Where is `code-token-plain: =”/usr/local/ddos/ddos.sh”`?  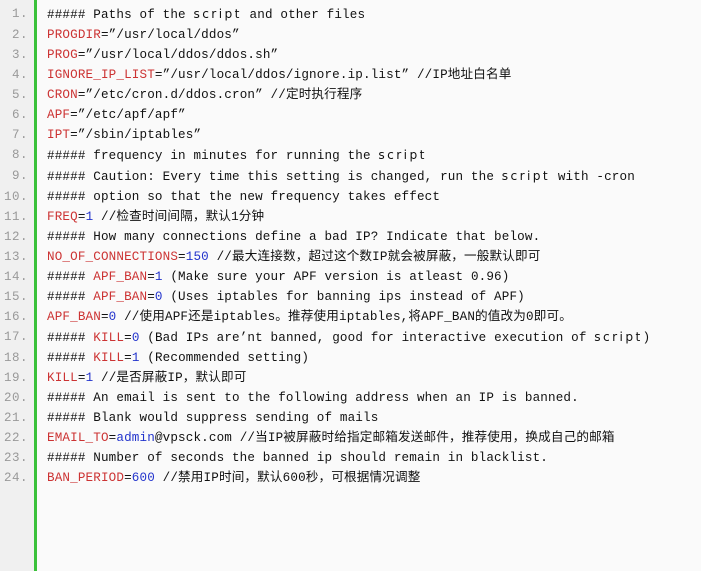 code-token-plain: =”/usr/local/ddos/ddos.sh” is located at coordinates (178, 55).